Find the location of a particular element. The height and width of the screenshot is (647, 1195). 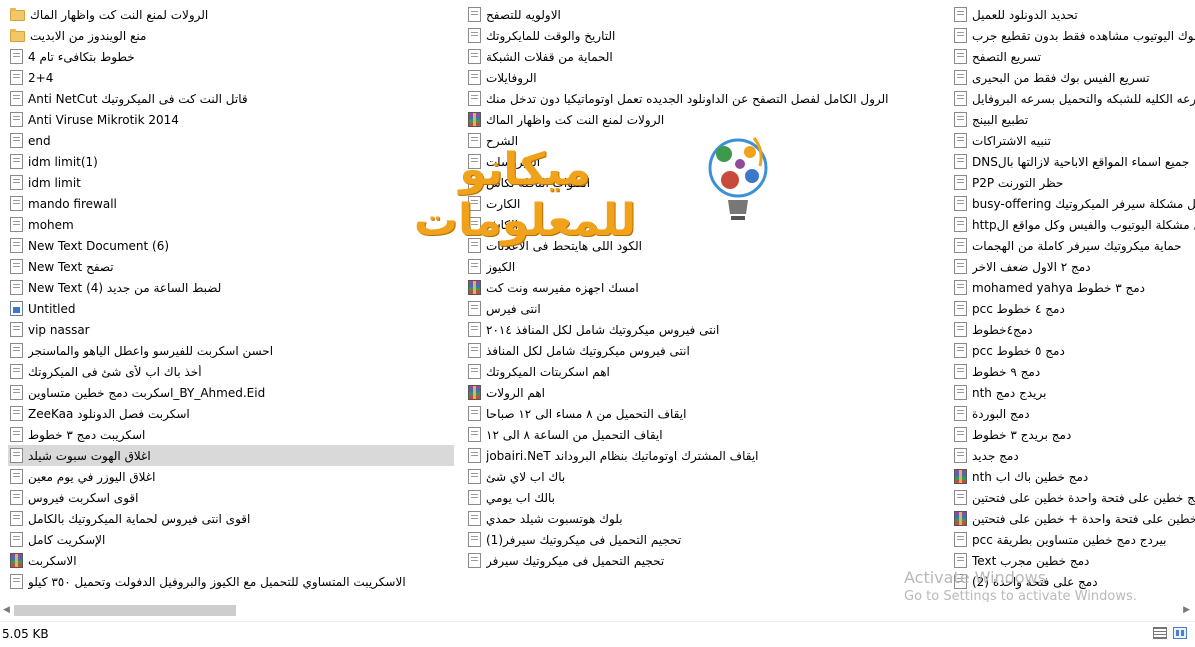

file-item: دمج٤خطوط is located at coordinates (1073, 329).